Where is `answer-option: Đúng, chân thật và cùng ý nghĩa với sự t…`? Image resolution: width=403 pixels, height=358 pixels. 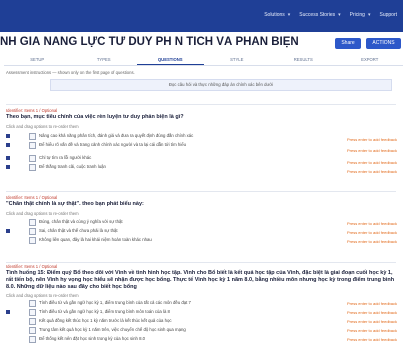 answer-option: Đúng, chân thật và cùng ý nghĩa với sự t… is located at coordinates (204, 222).